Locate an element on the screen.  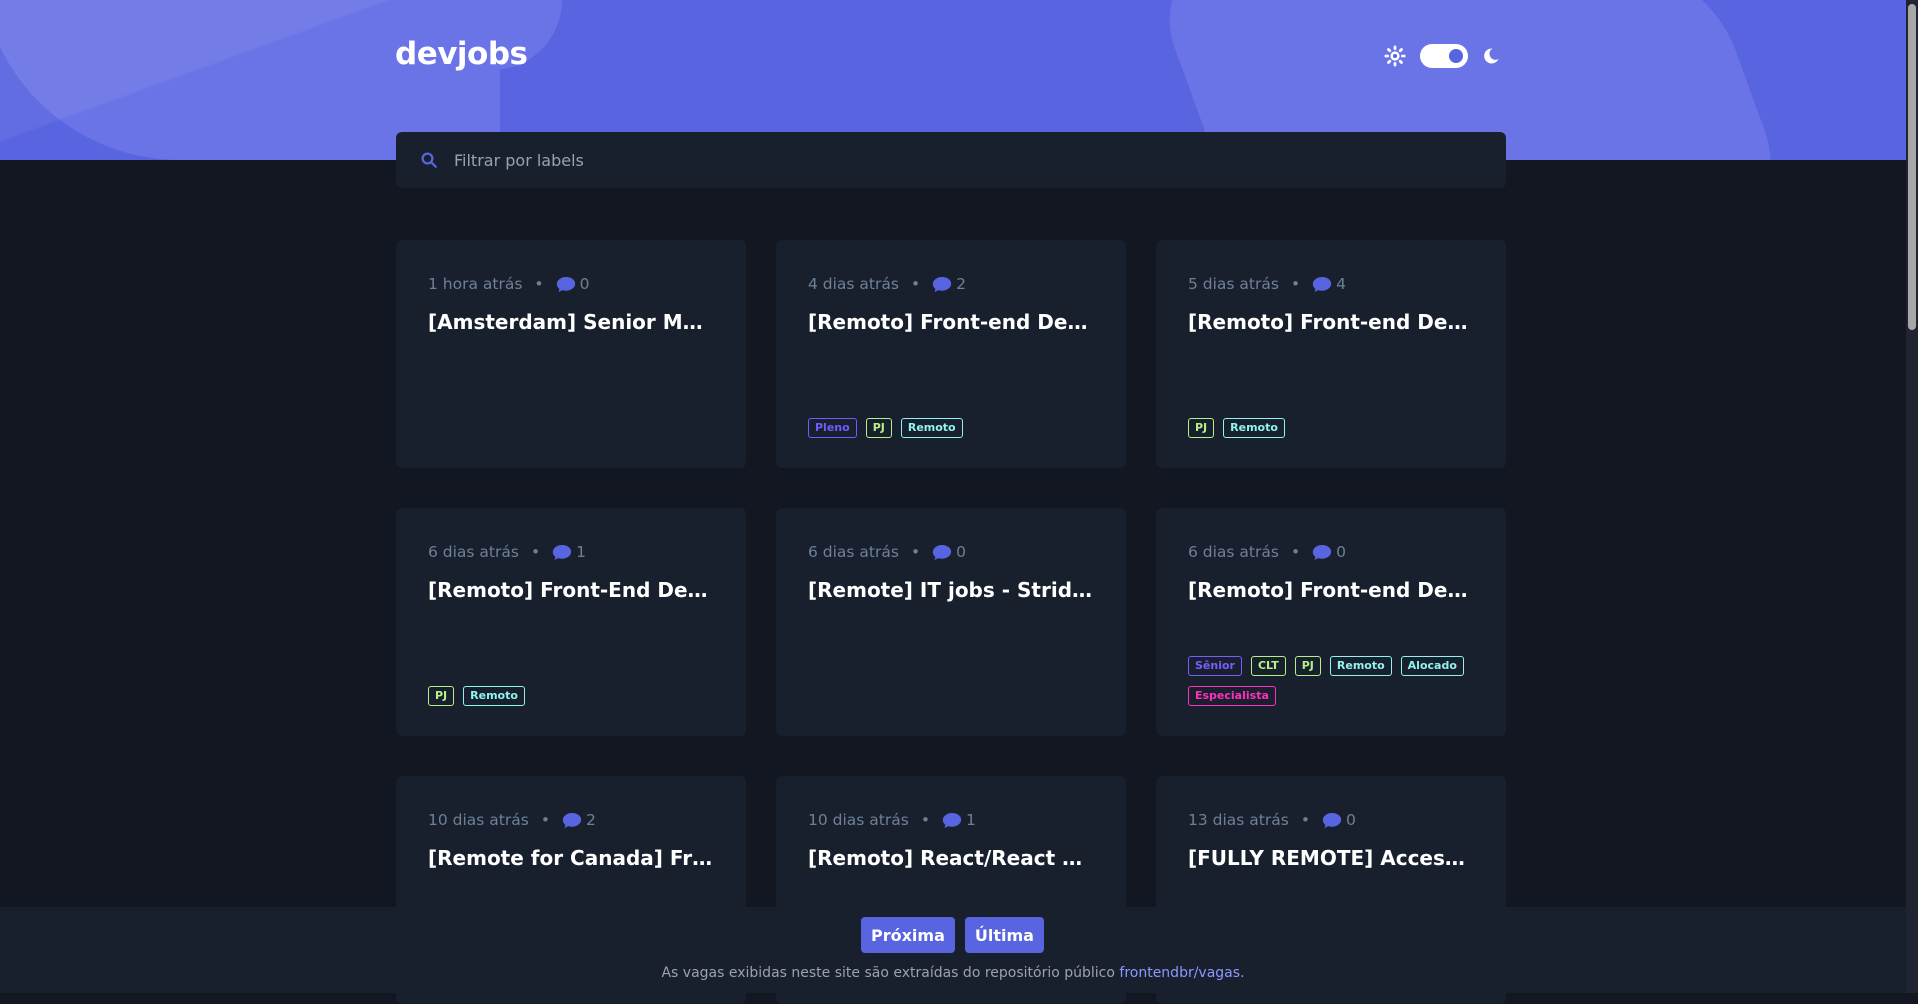
job-meta: 5 dias atrás • 4 is located at coordinates (1331, 284).